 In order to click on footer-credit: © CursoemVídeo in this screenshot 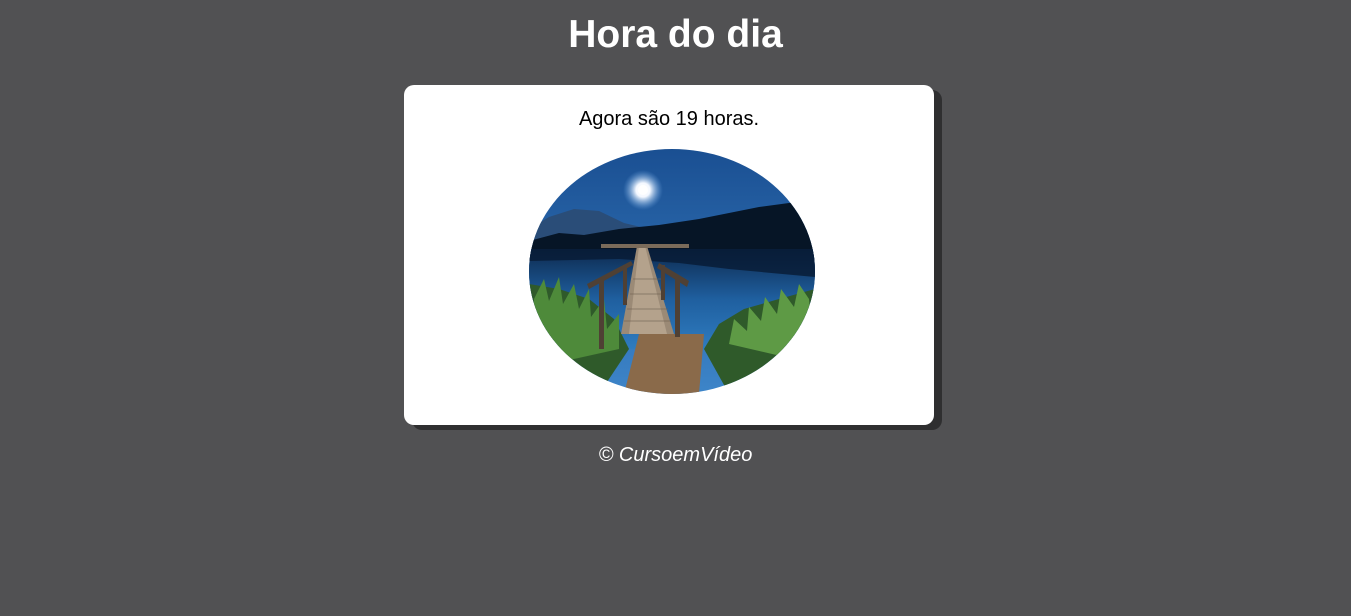, I will do `click(675, 455)`.